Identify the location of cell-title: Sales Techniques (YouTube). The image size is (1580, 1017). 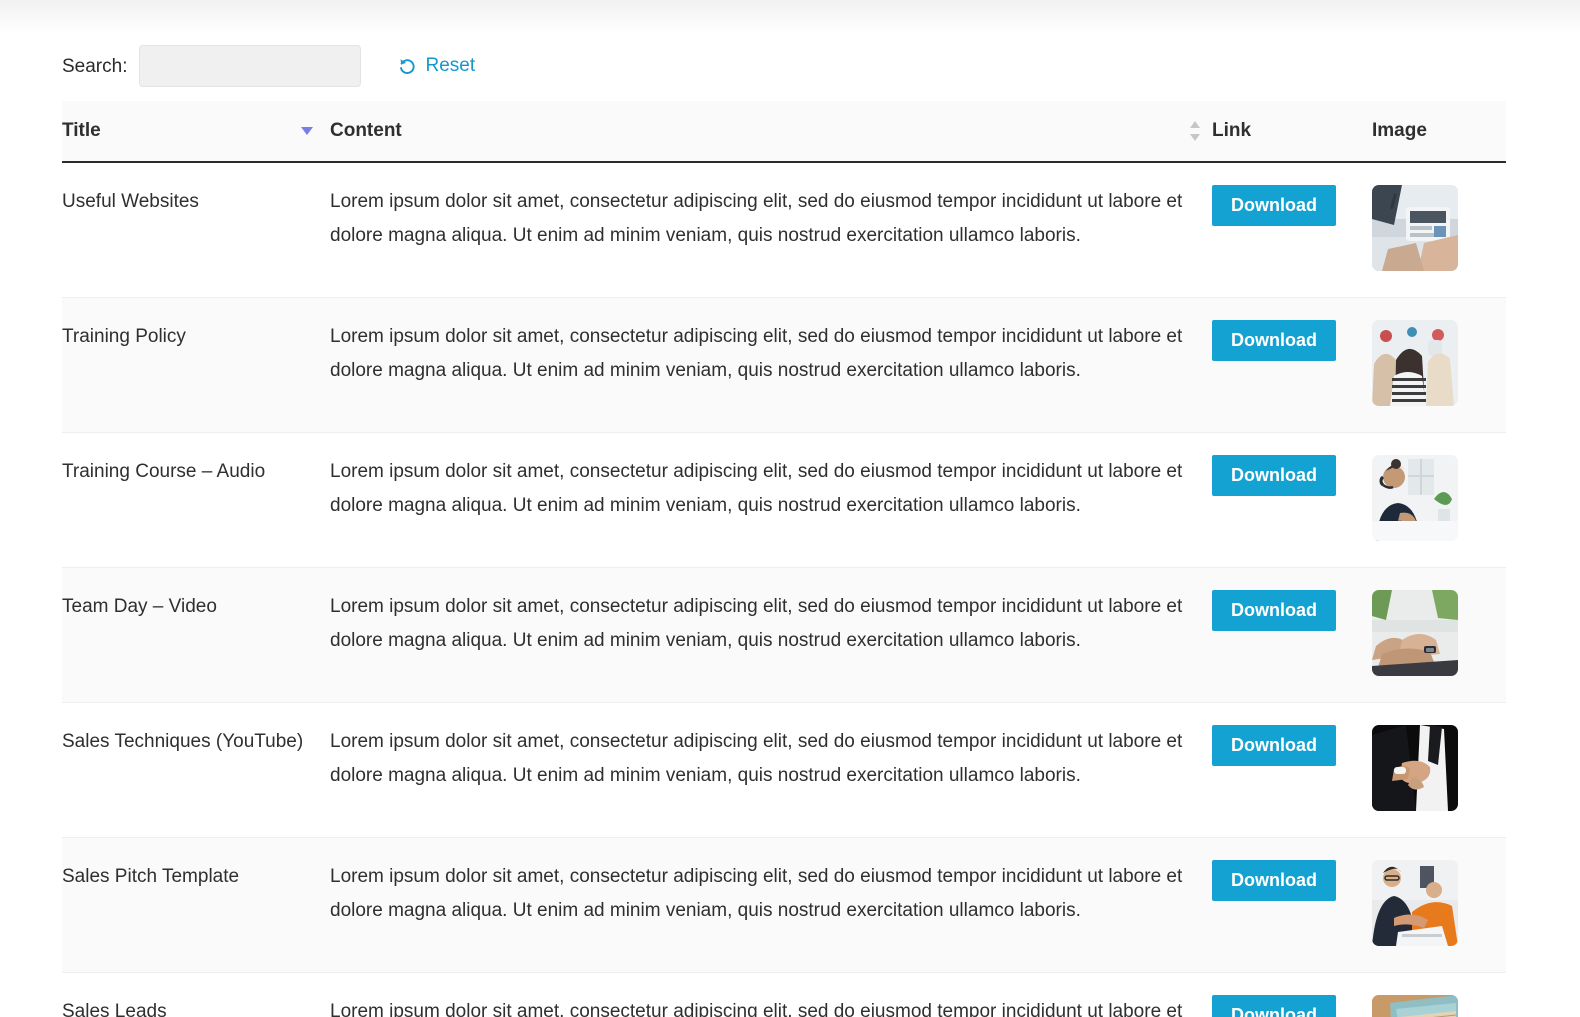
(196, 770).